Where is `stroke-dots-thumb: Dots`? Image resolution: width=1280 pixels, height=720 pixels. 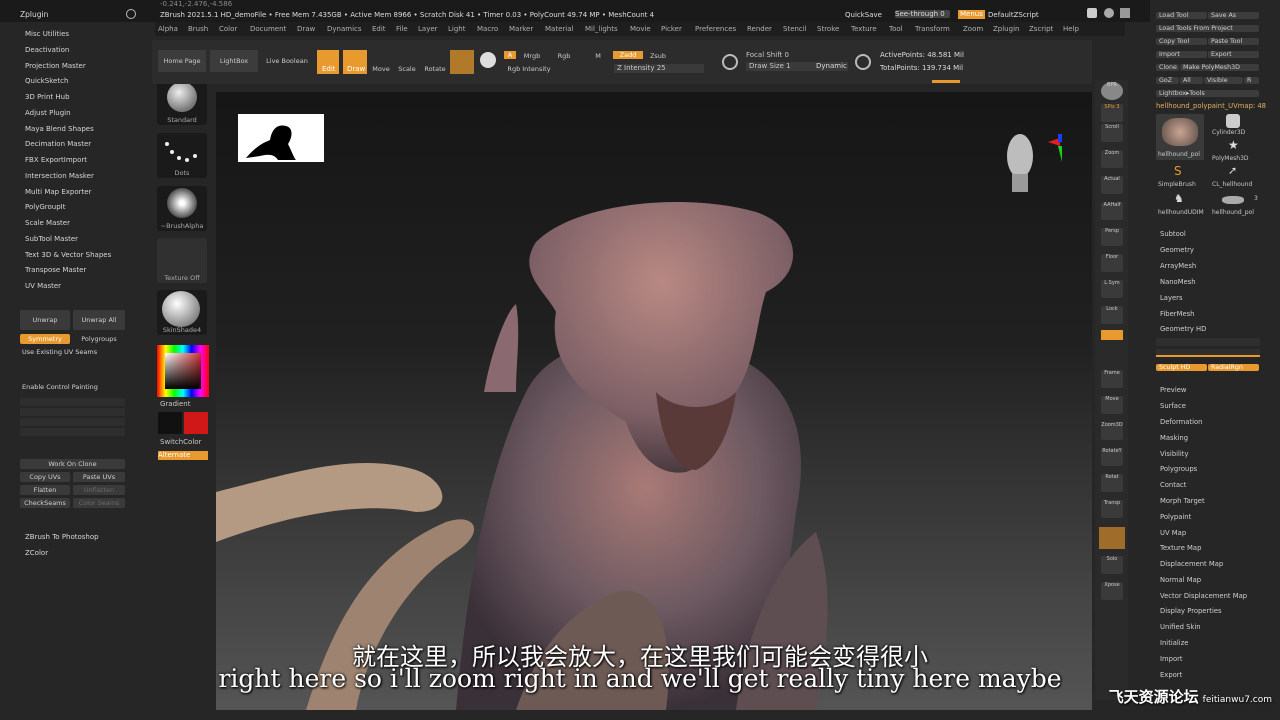
stroke-dots-thumb: Dots is located at coordinates (182, 155).